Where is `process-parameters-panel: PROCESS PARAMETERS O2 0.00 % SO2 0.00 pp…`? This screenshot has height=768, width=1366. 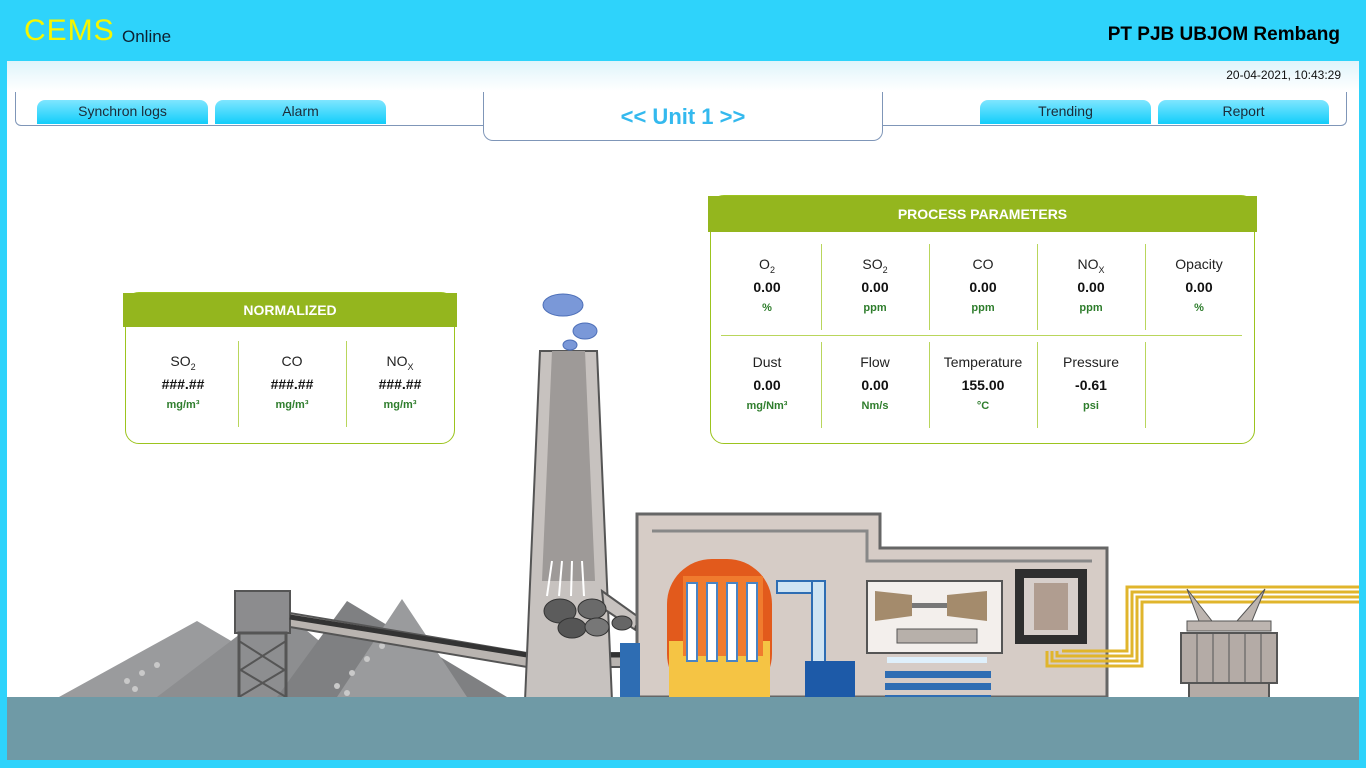 process-parameters-panel: PROCESS PARAMETERS O2 0.00 % SO2 0.00 pp… is located at coordinates (982, 319).